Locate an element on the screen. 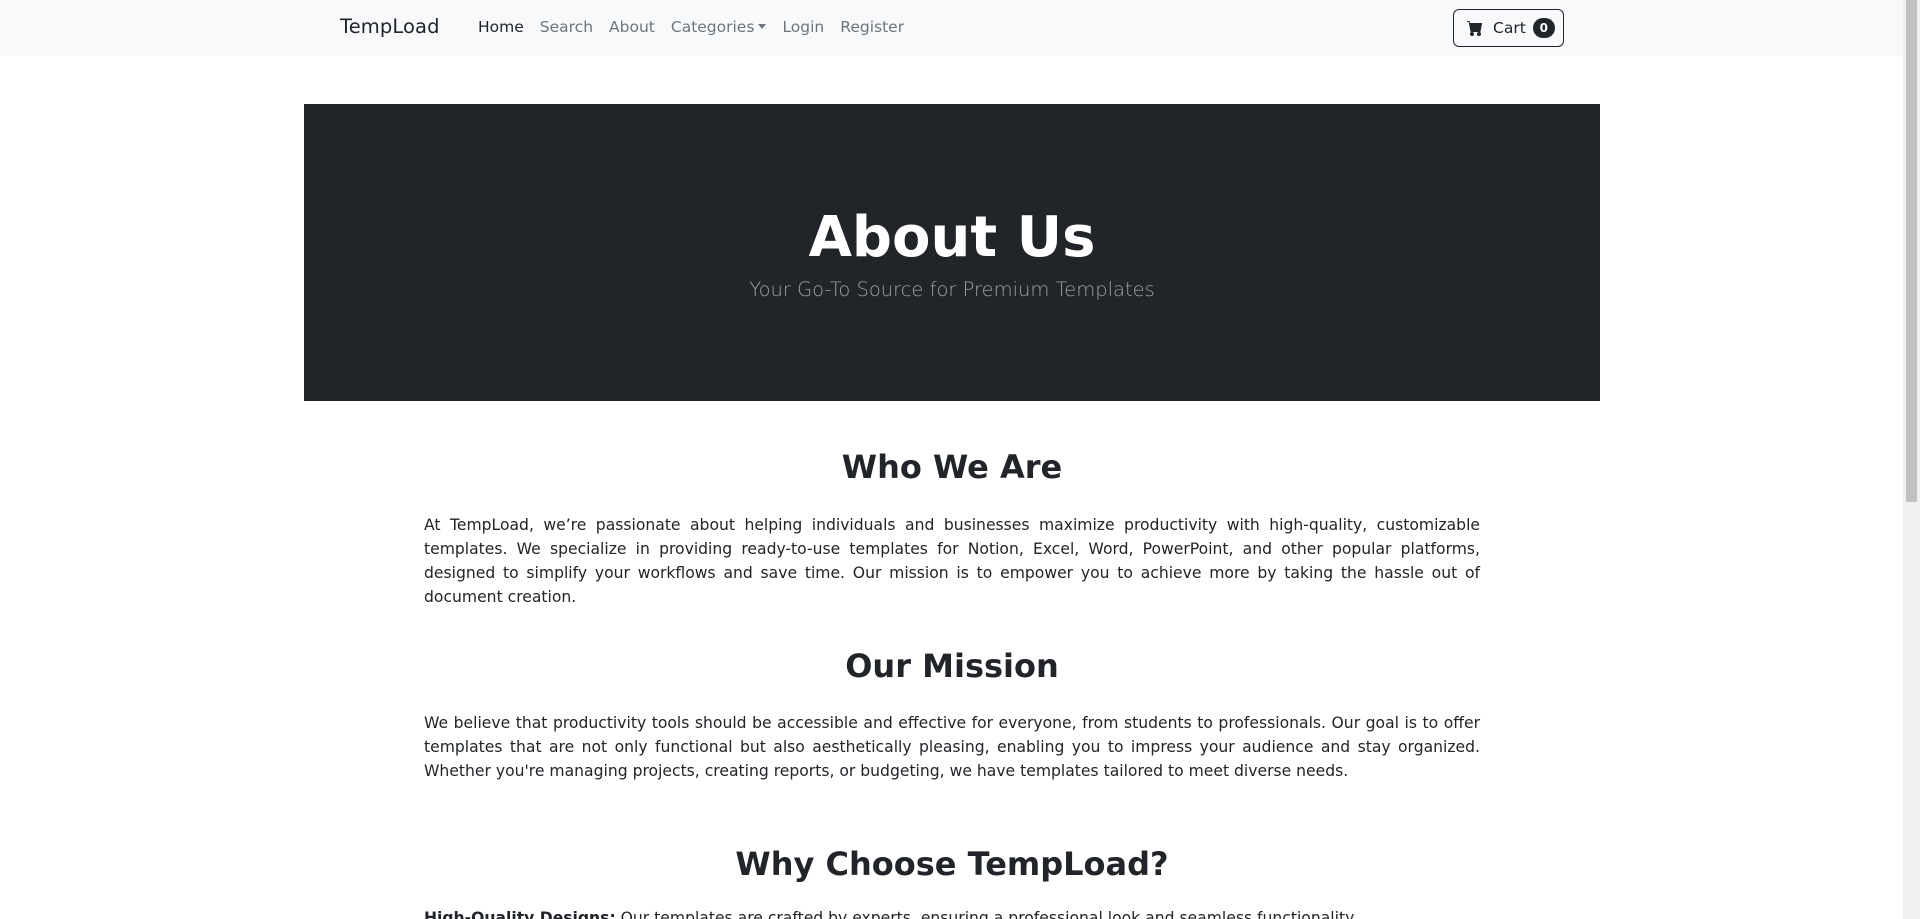 Image resolution: width=1920 pixels, height=919 pixels. cart-button: Cart 0 is located at coordinates (1508, 28).